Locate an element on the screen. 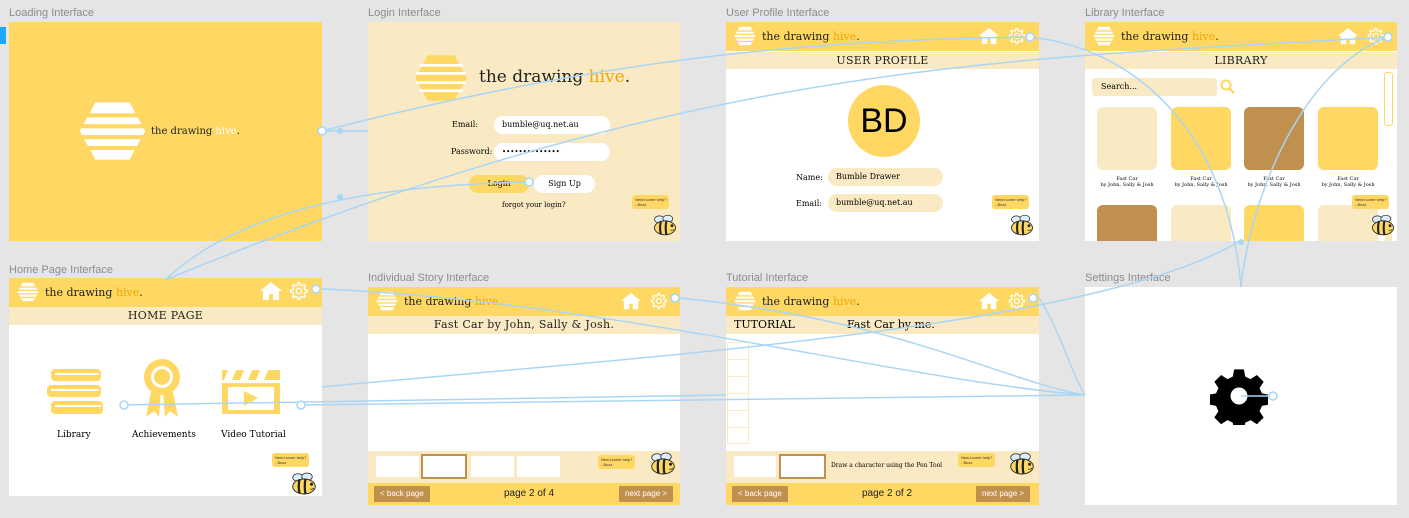 The image size is (1409, 518). forgot-login-link: forgot your login? is located at coordinates (534, 205).